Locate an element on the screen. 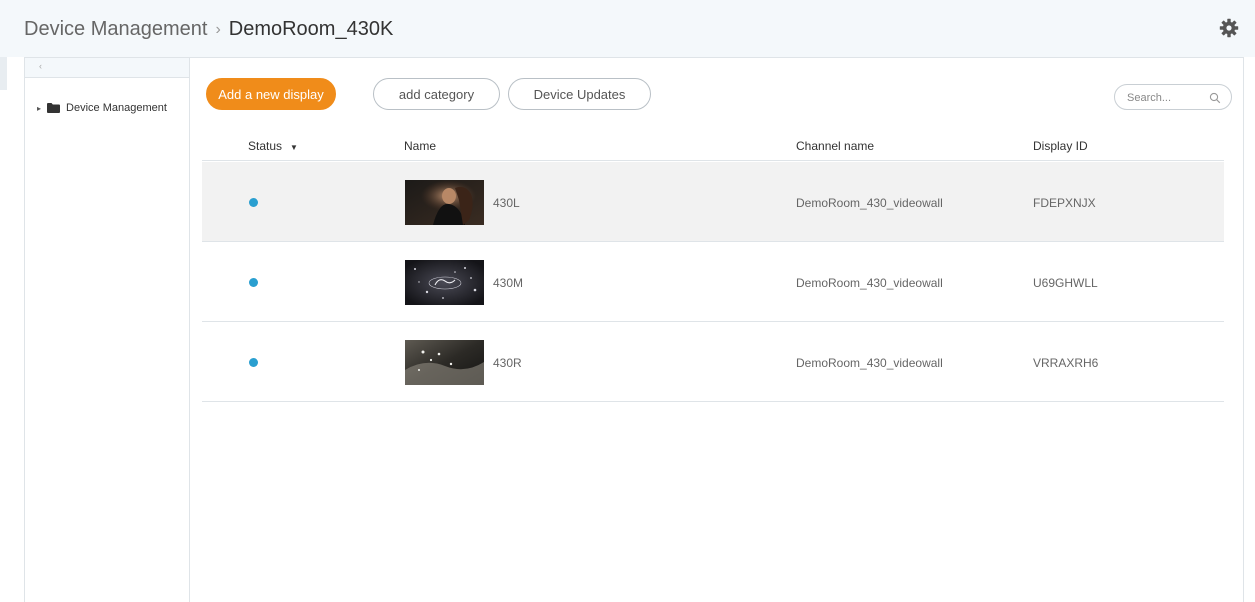  left-edge-strip is located at coordinates (3, 73).